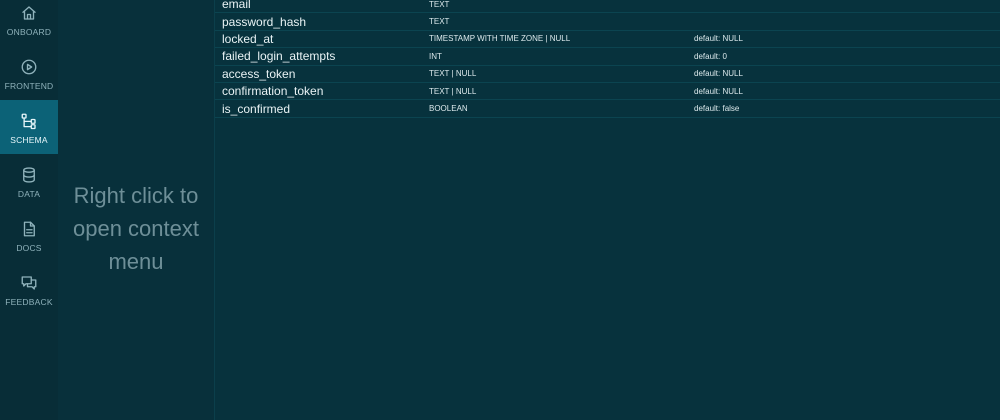  I want to click on chat-bubbles-icon, so click(29, 282).